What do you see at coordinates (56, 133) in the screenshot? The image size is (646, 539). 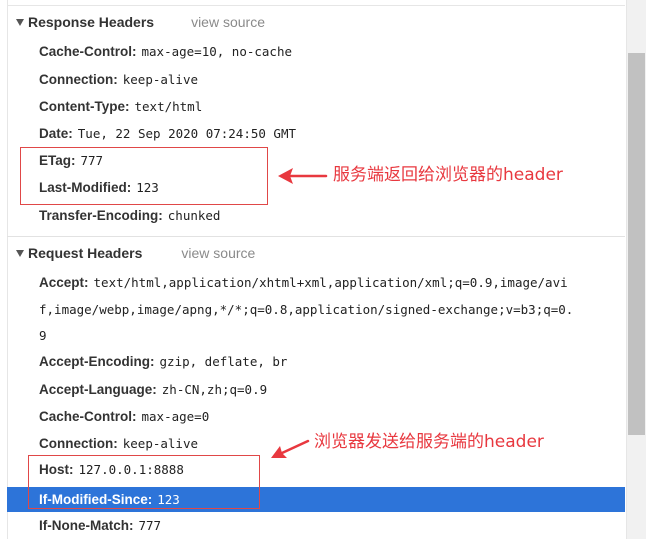 I see `header-name: Date:` at bounding box center [56, 133].